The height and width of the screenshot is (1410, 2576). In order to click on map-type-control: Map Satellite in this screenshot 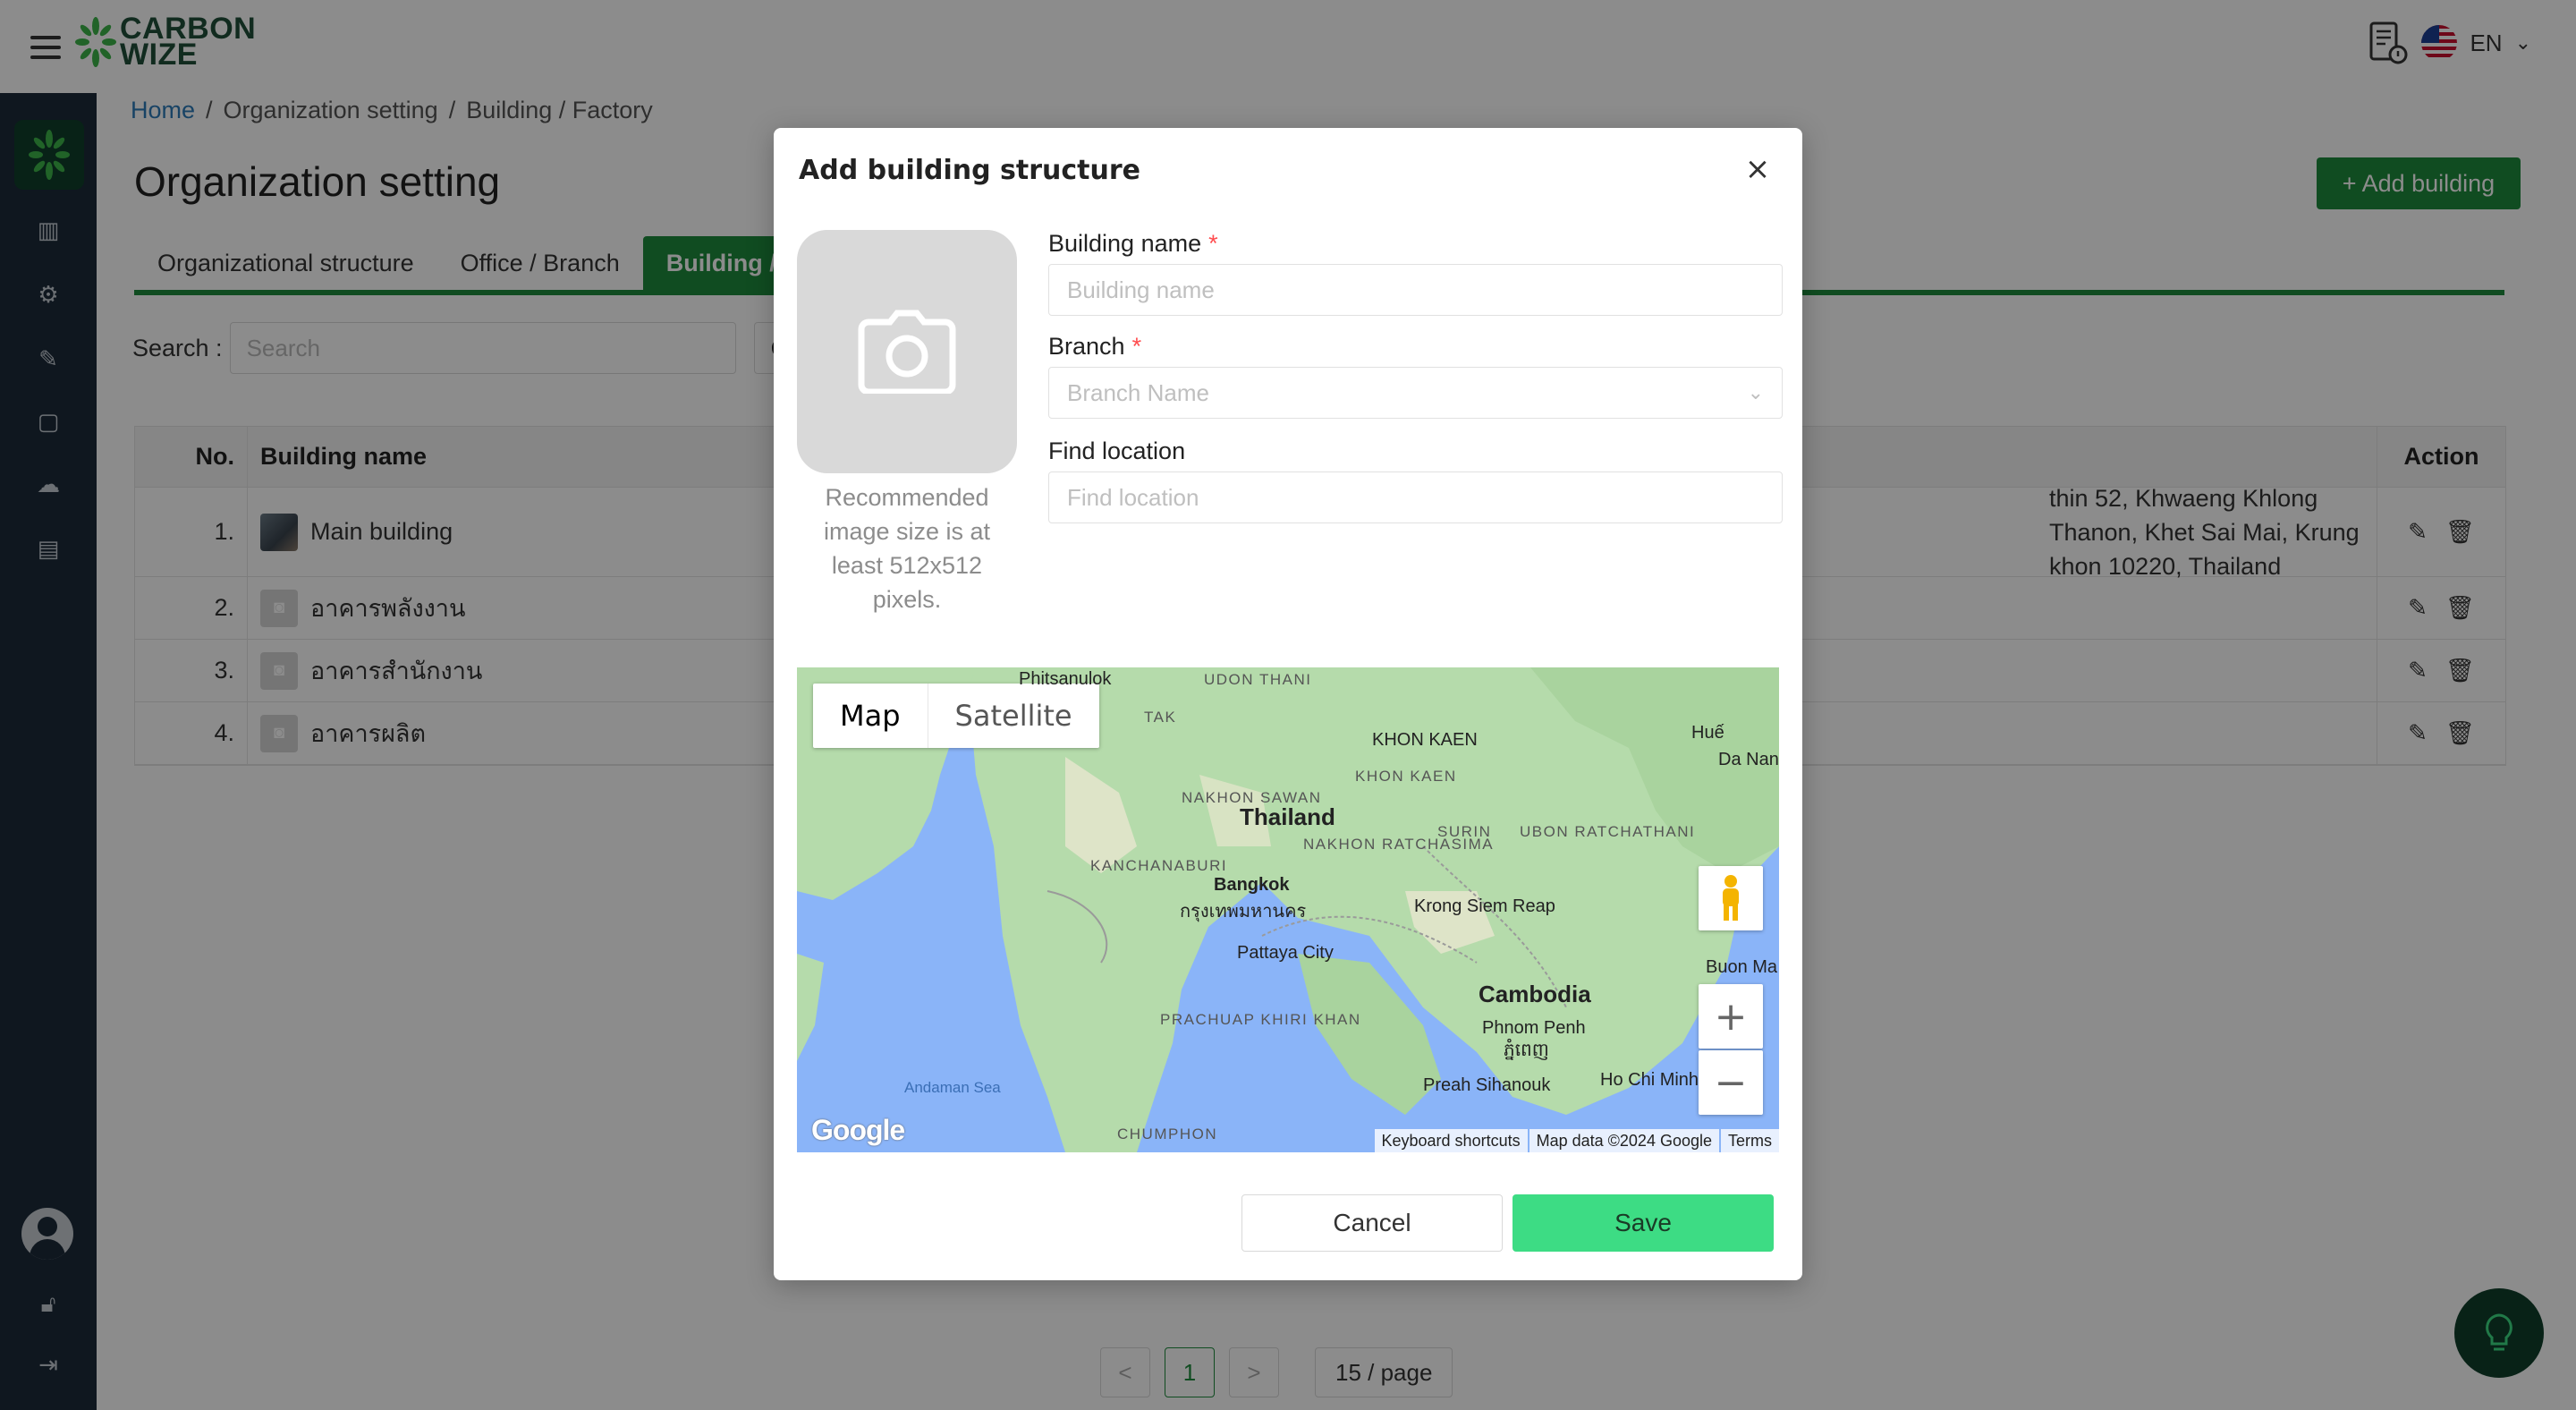, I will do `click(956, 716)`.